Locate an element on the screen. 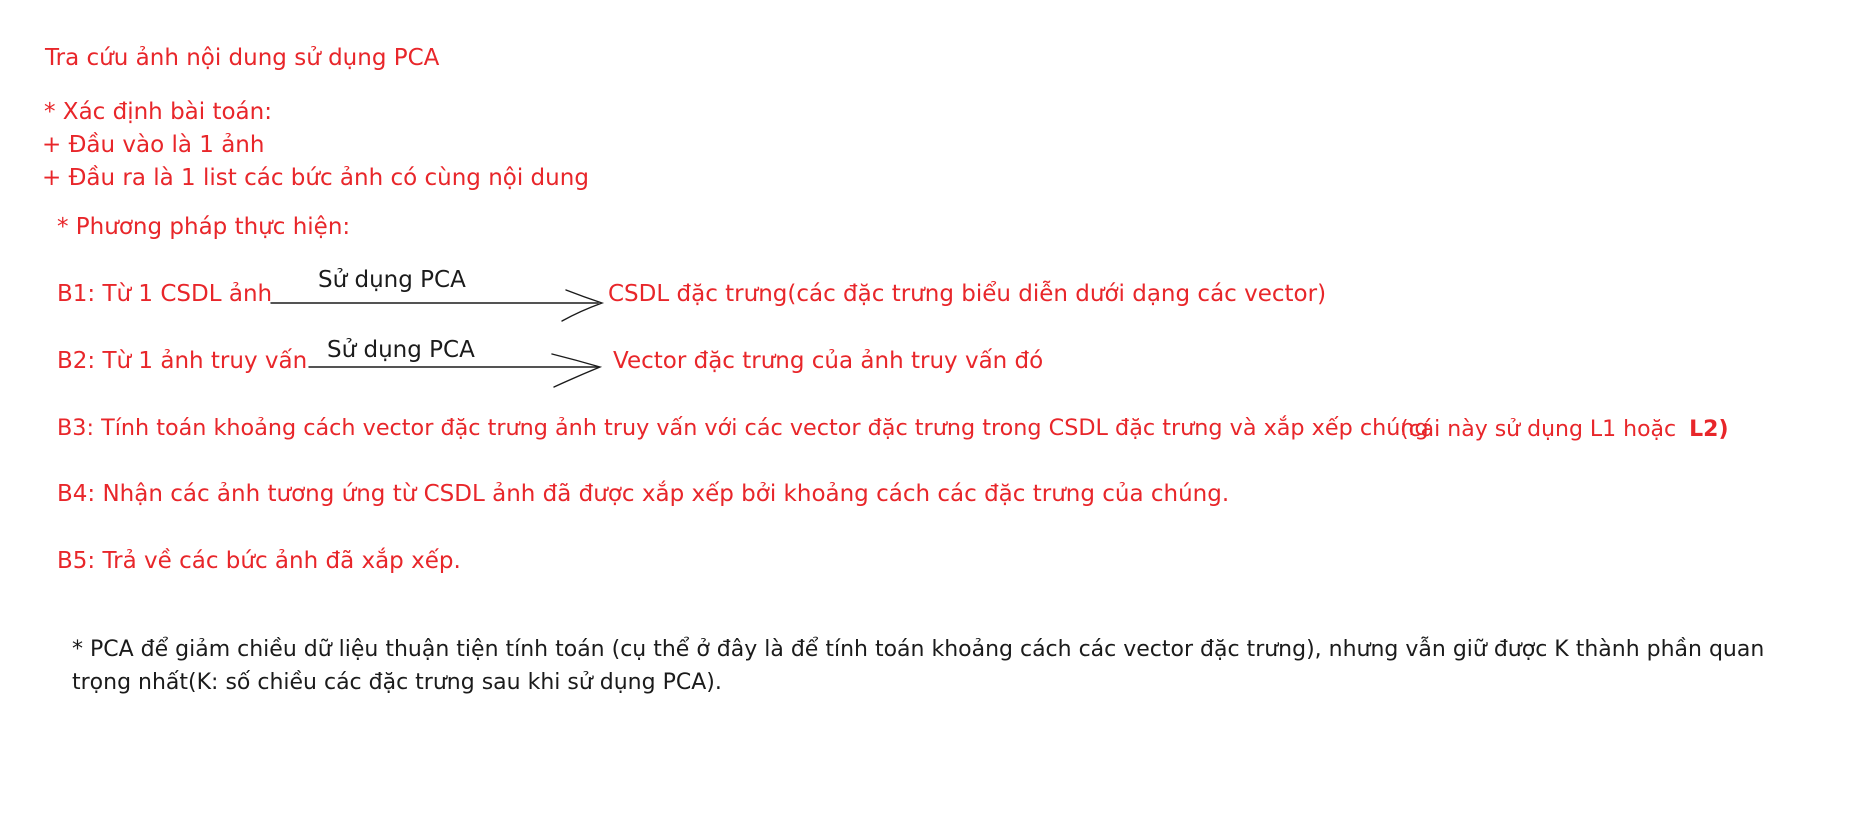 Image resolution: width=1875 pixels, height=816 pixels. problem-heading: * Xác định bài toán: is located at coordinates (158, 112).